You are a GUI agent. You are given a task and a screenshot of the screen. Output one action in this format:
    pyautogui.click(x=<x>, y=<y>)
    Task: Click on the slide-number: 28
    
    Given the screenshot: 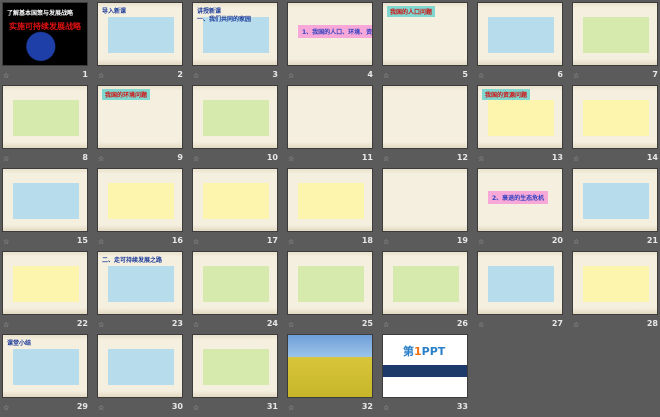 What is the action you would take?
    pyautogui.click(x=652, y=323)
    